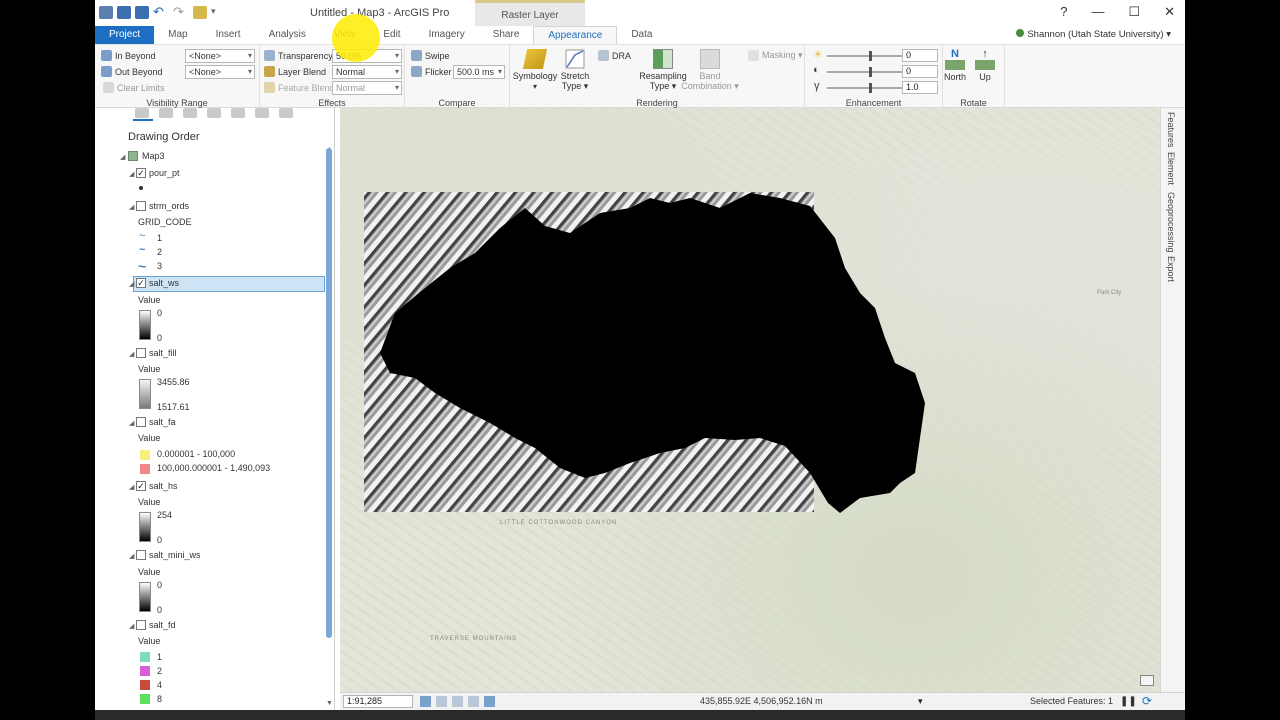 The image size is (1280, 720). I want to click on in-beyond-row: In Beyond, so click(128, 55).